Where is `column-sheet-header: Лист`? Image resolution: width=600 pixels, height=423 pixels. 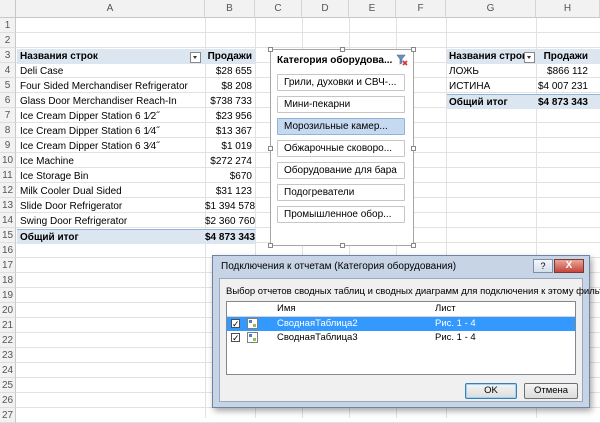
column-sheet-header: Лист is located at coordinates (445, 309).